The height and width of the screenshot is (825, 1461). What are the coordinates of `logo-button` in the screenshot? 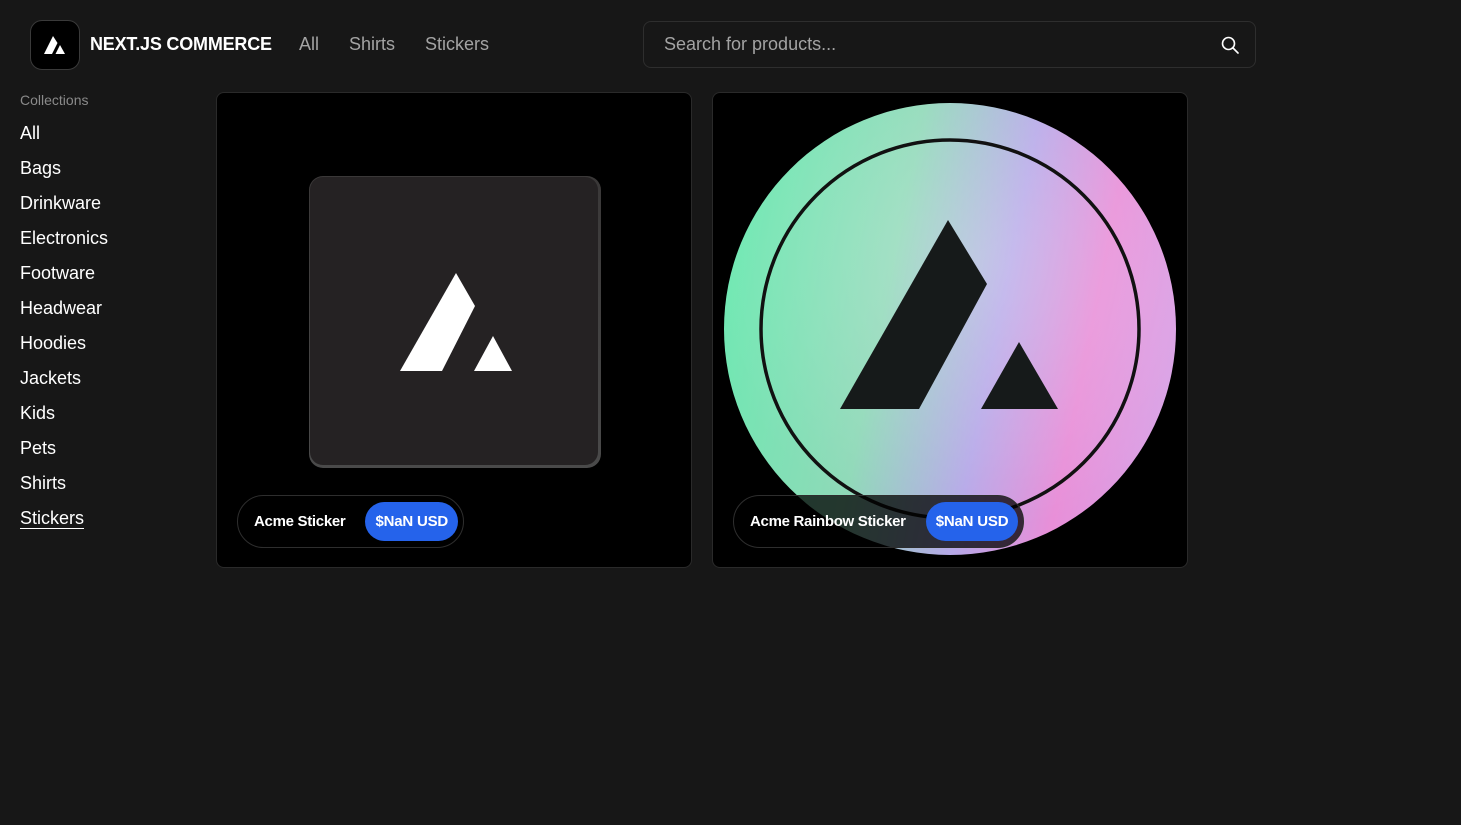 It's located at (55, 45).